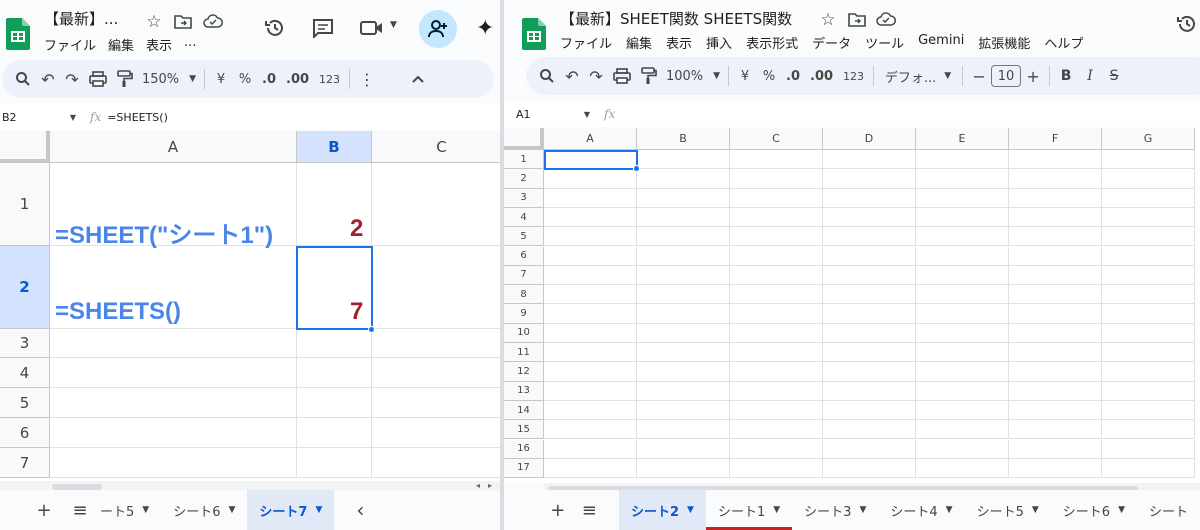 The width and height of the screenshot is (1200, 530). What do you see at coordinates (683, 139) in the screenshot?
I see `column-header-b: B` at bounding box center [683, 139].